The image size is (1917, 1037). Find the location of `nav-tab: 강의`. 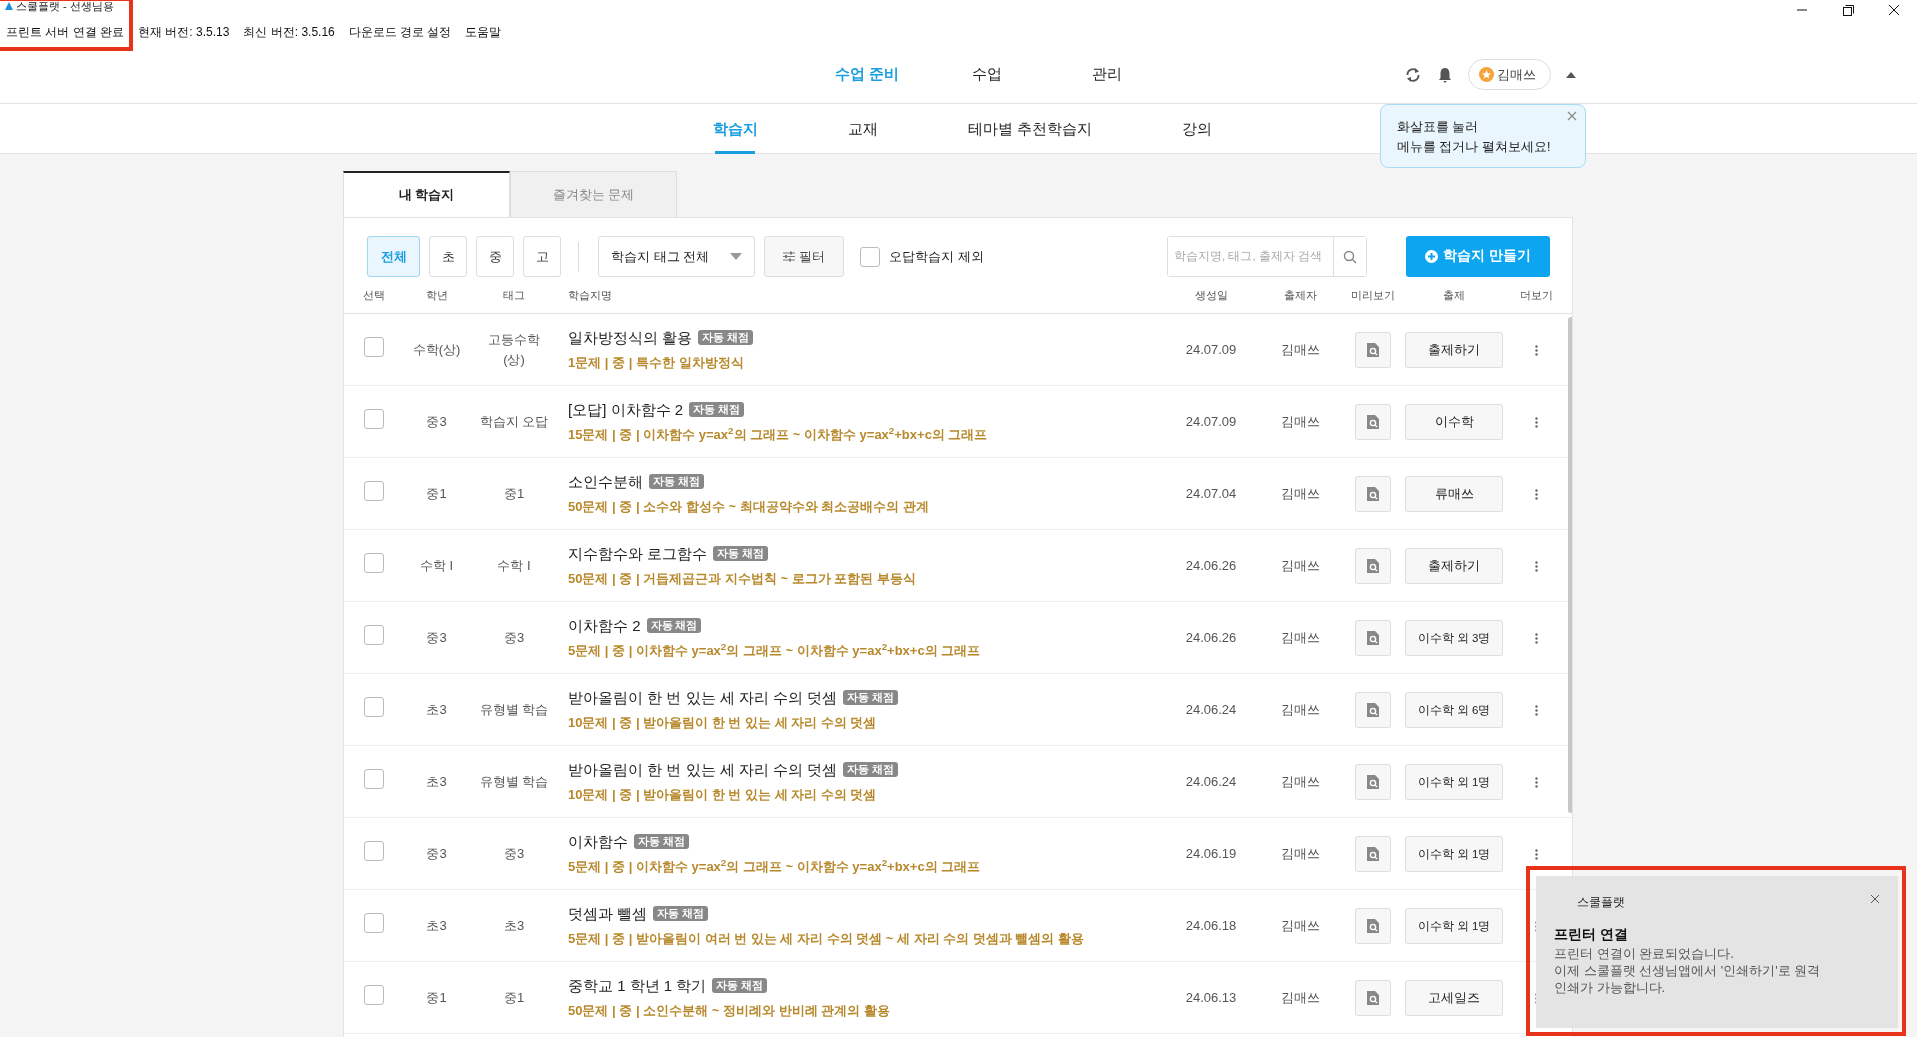

nav-tab: 강의 is located at coordinates (1197, 129).